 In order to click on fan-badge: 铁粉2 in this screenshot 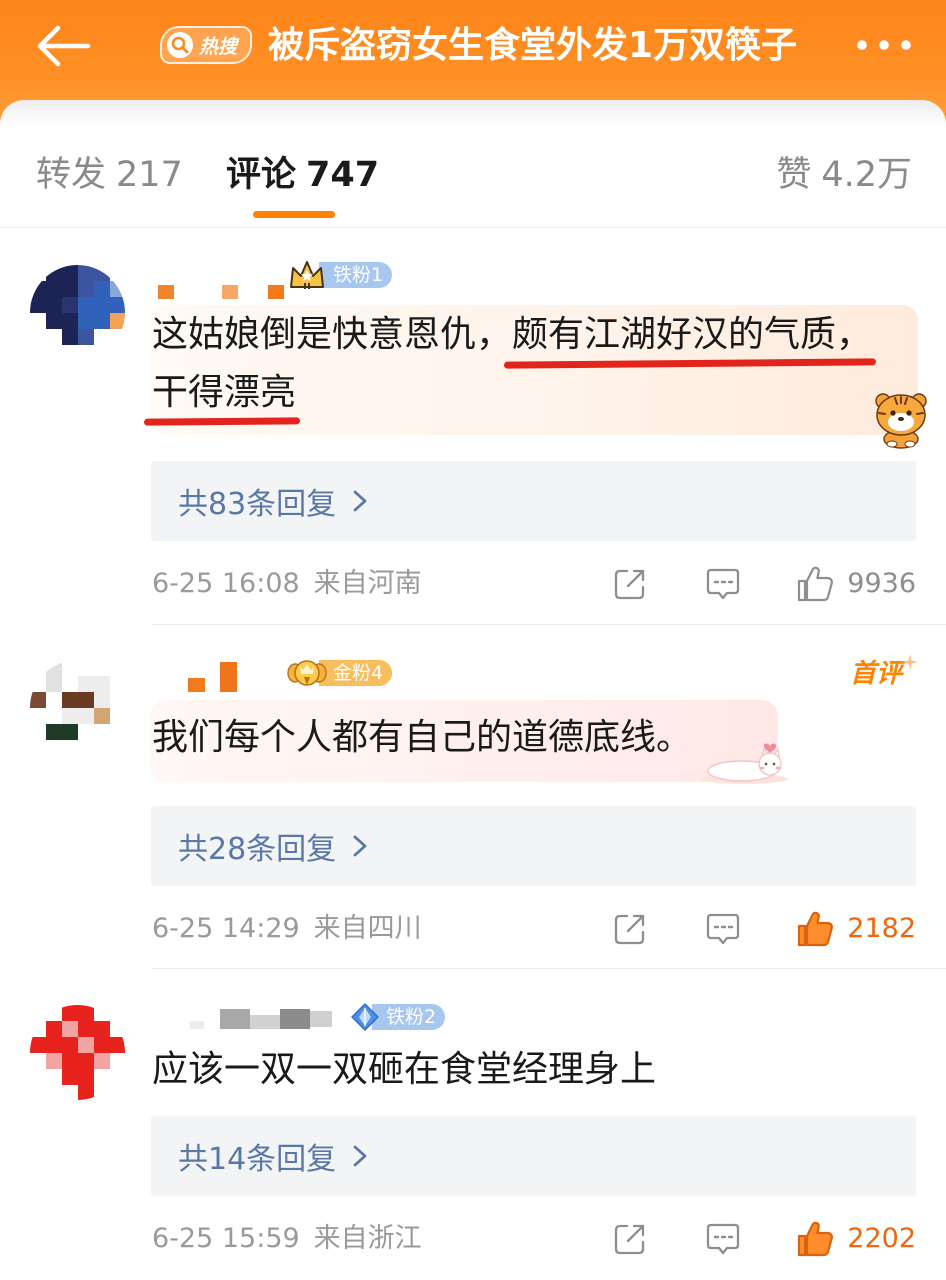, I will do `click(398, 1017)`.